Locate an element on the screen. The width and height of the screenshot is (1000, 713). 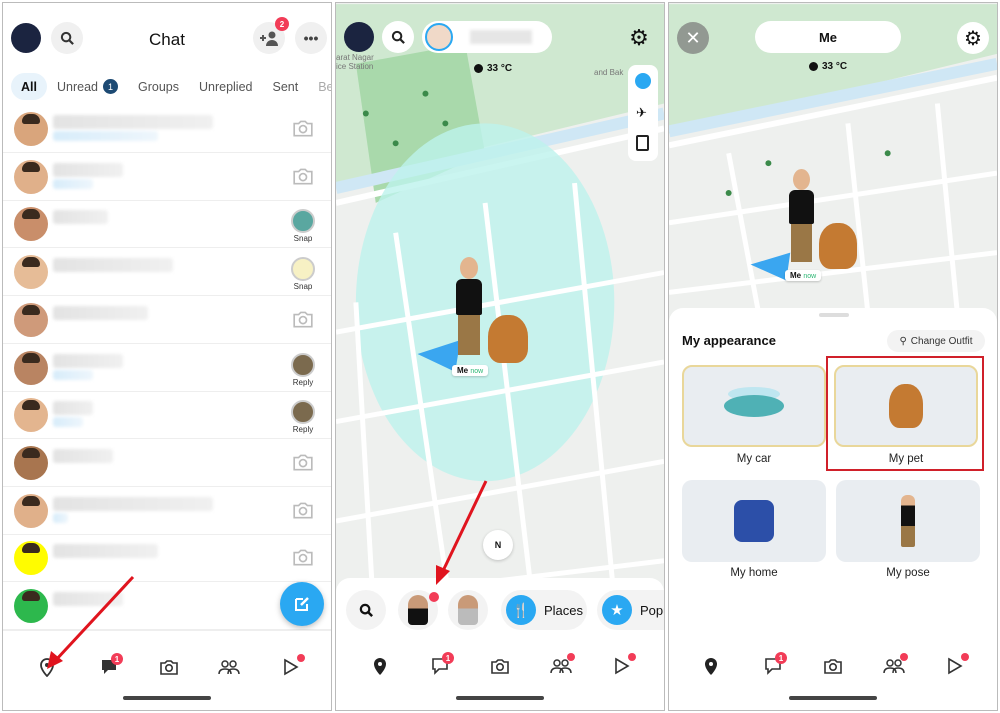
sheet-handle is located at coordinates (834, 315).